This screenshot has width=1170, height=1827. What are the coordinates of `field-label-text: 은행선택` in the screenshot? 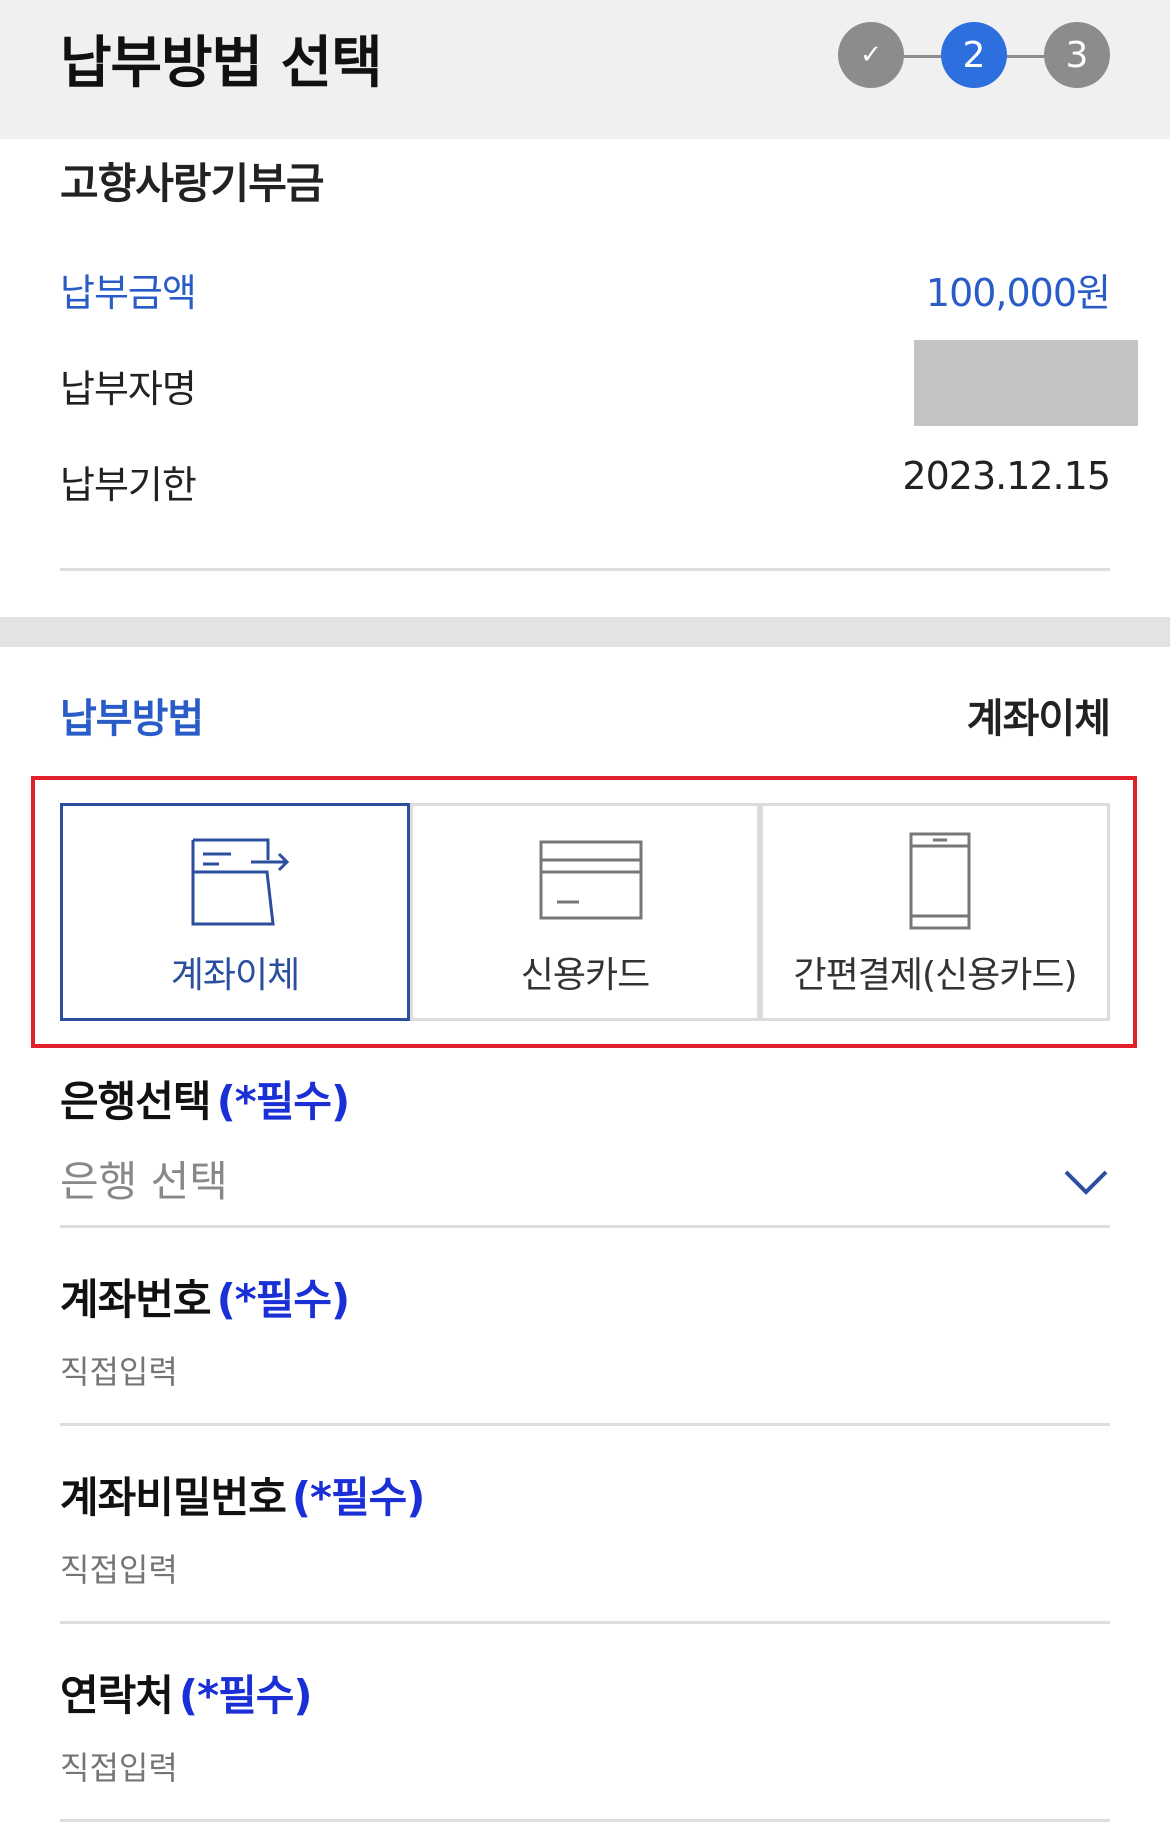 It's located at (136, 1101).